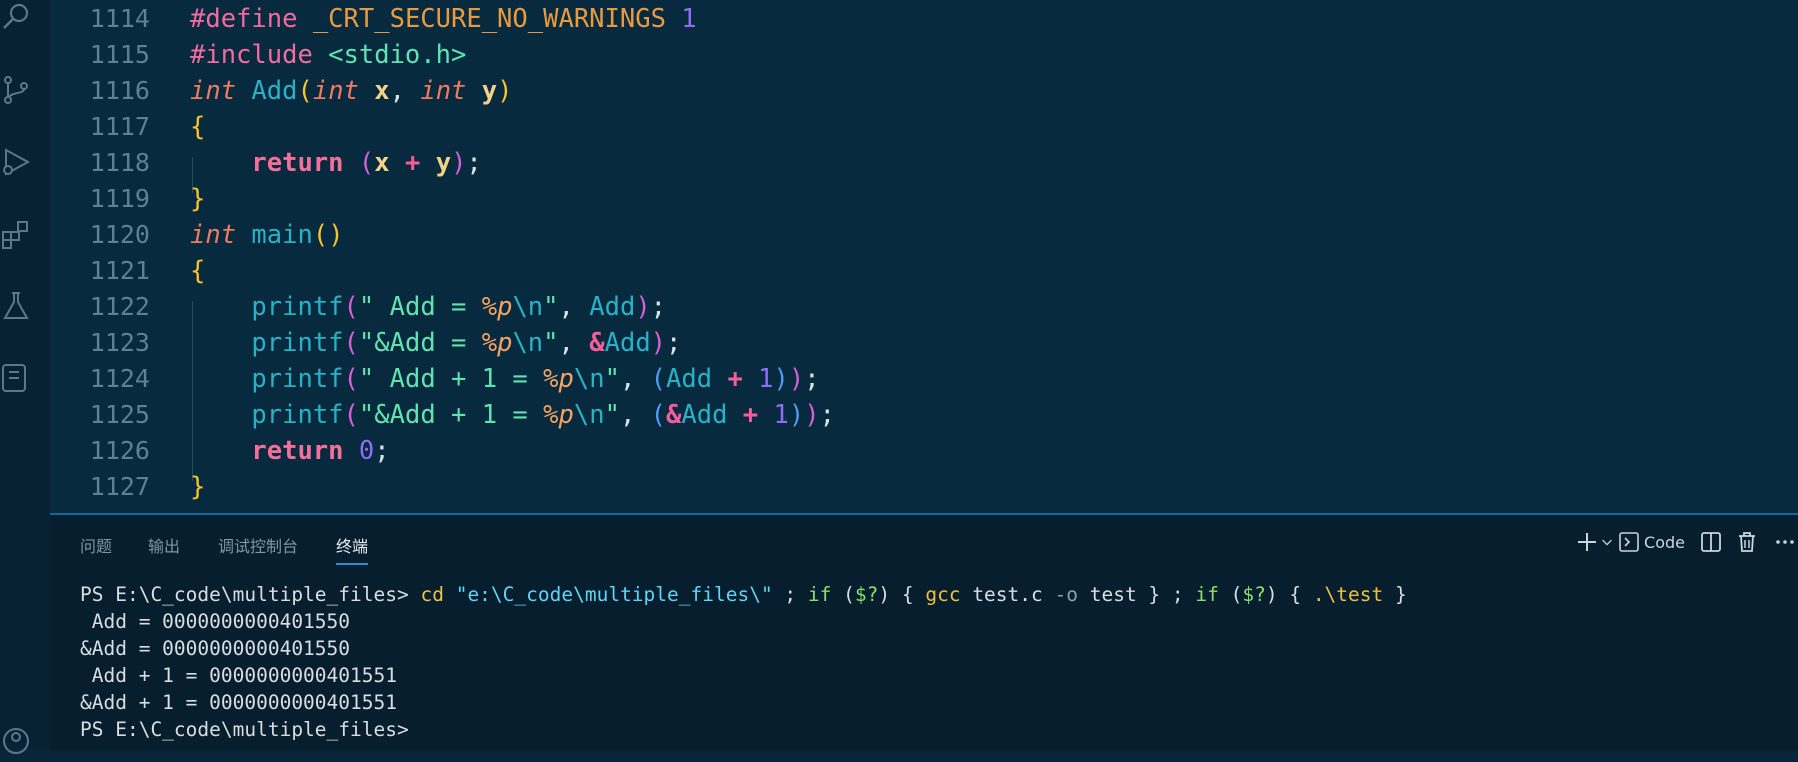 This screenshot has height=762, width=1798. Describe the element at coordinates (119, 90) in the screenshot. I see `line-number: 1116` at that location.